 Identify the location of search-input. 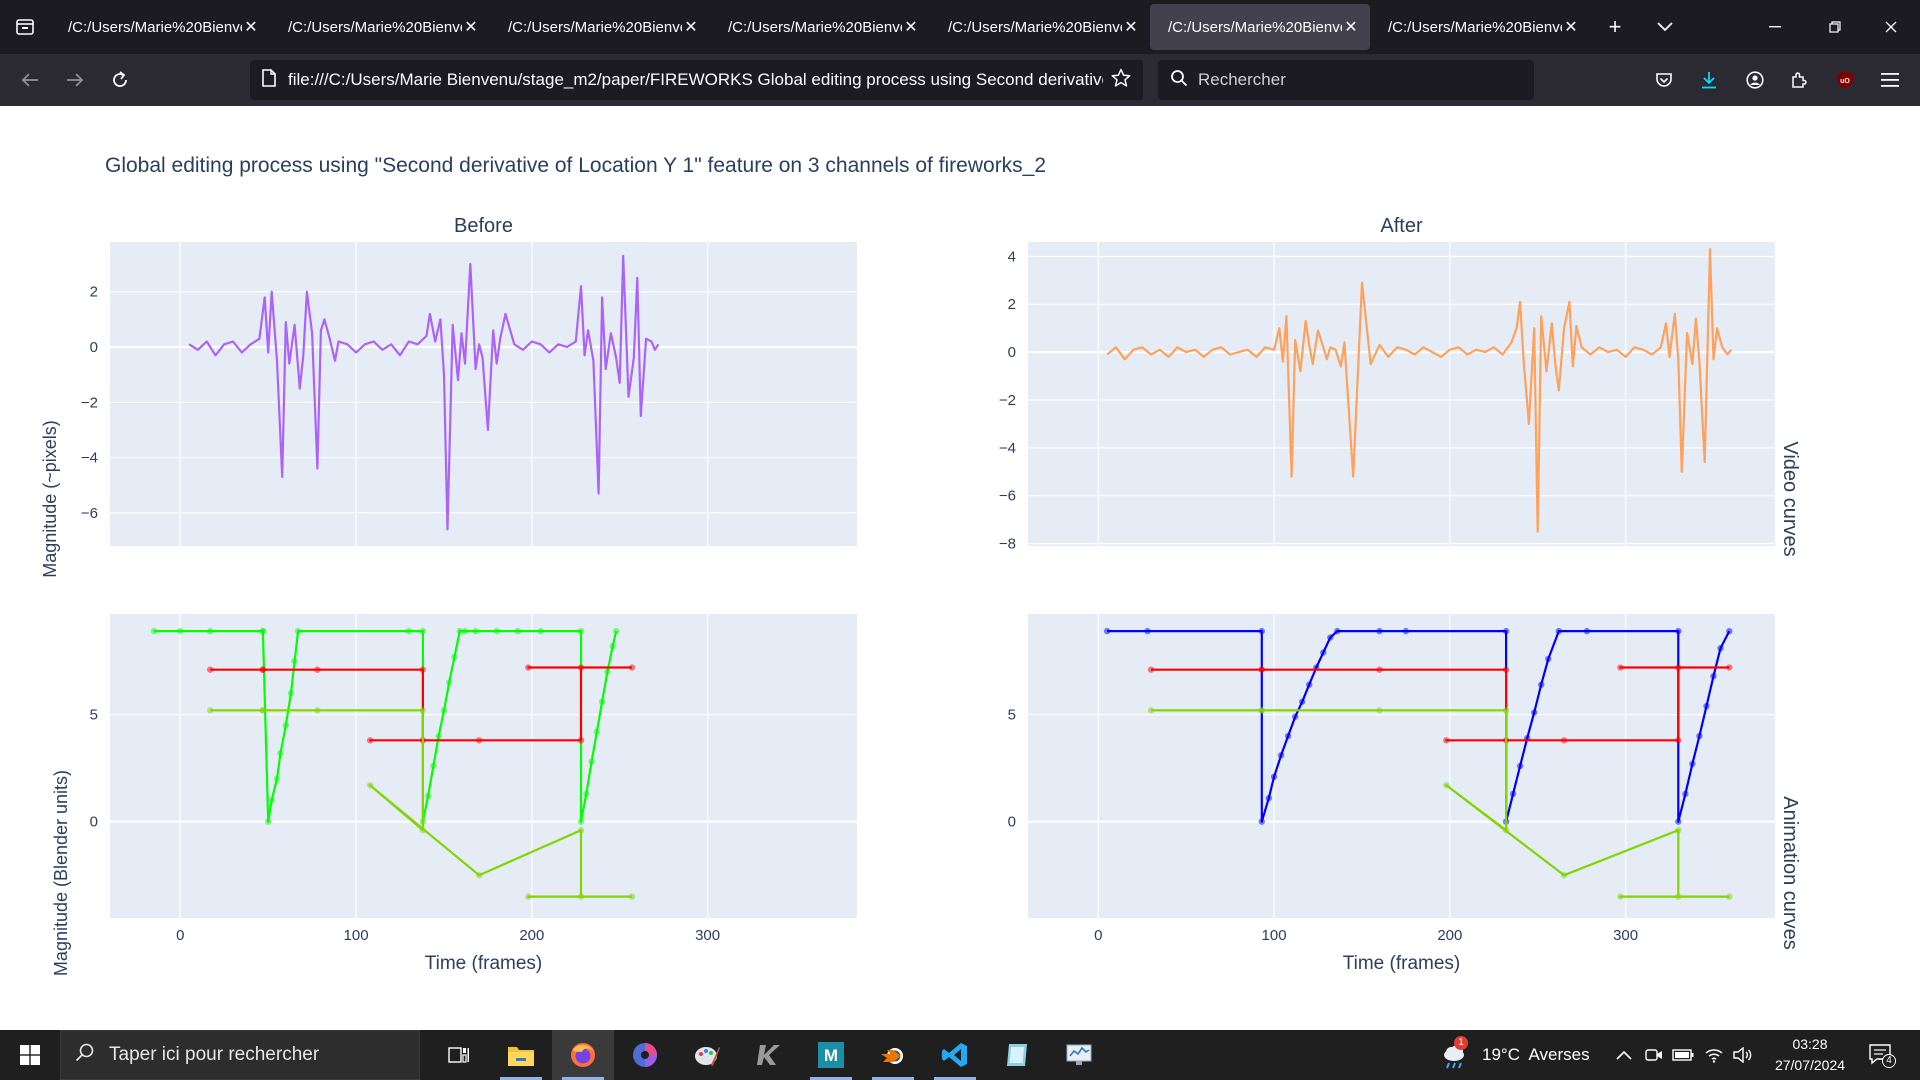
(1358, 80).